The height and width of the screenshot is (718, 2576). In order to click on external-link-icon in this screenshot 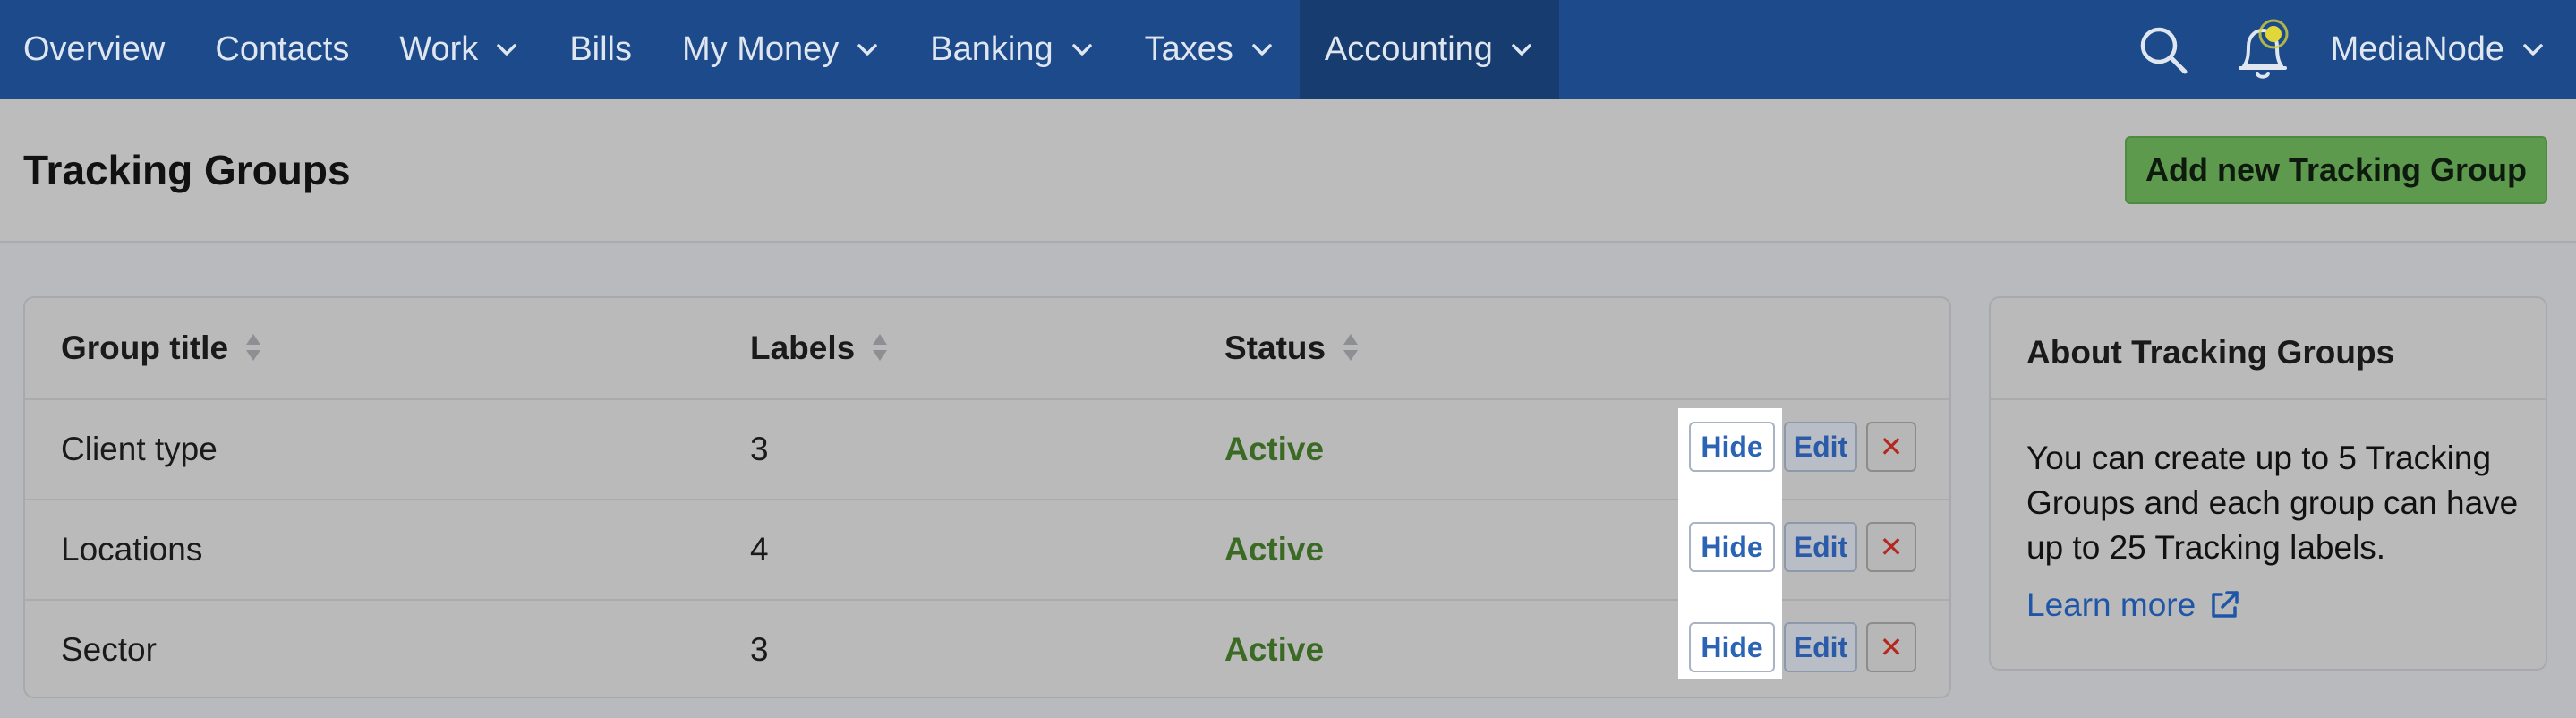, I will do `click(2225, 604)`.